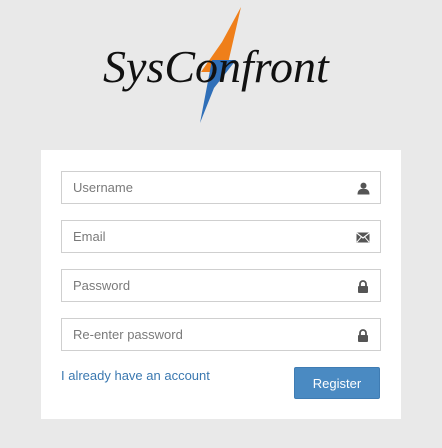  I want to click on password-input, so click(221, 285).